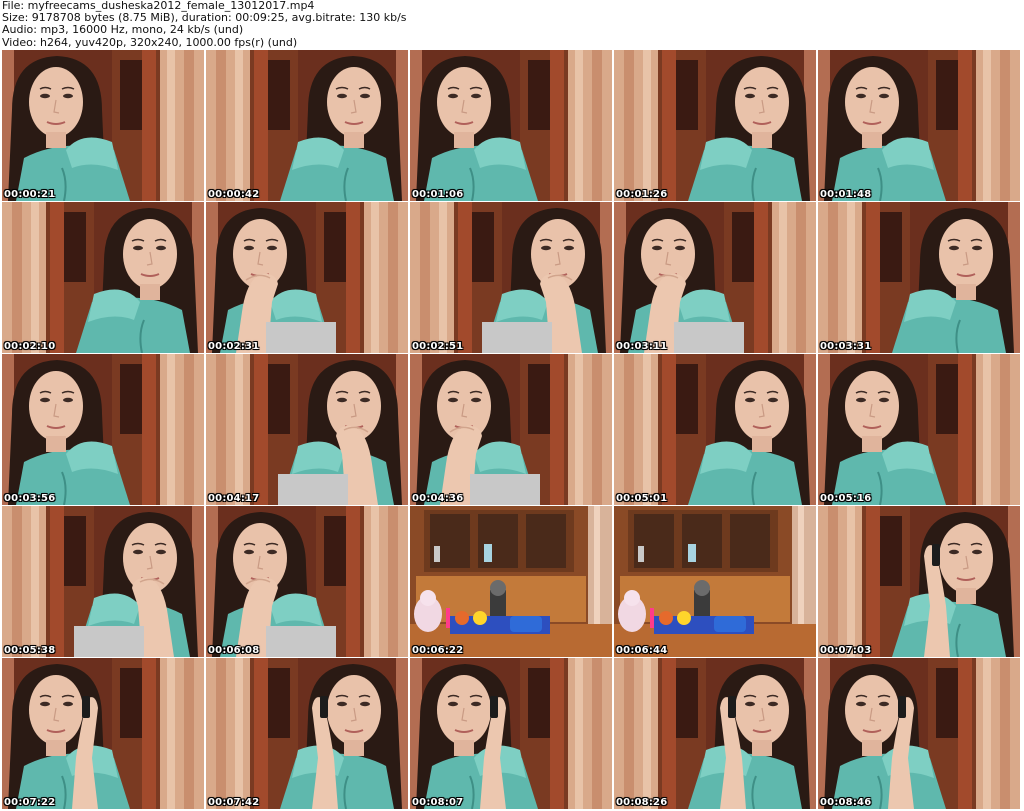 This screenshot has width=1024, height=811. What do you see at coordinates (234, 346) in the screenshot?
I see `timestamp-label: 00:02:31` at bounding box center [234, 346].